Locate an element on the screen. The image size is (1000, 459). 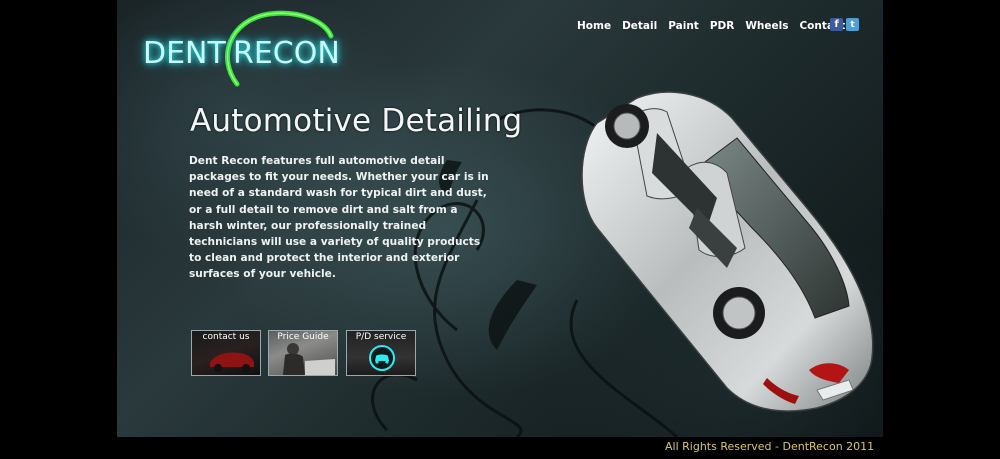
pd-service-button: P/D service is located at coordinates (381, 353).